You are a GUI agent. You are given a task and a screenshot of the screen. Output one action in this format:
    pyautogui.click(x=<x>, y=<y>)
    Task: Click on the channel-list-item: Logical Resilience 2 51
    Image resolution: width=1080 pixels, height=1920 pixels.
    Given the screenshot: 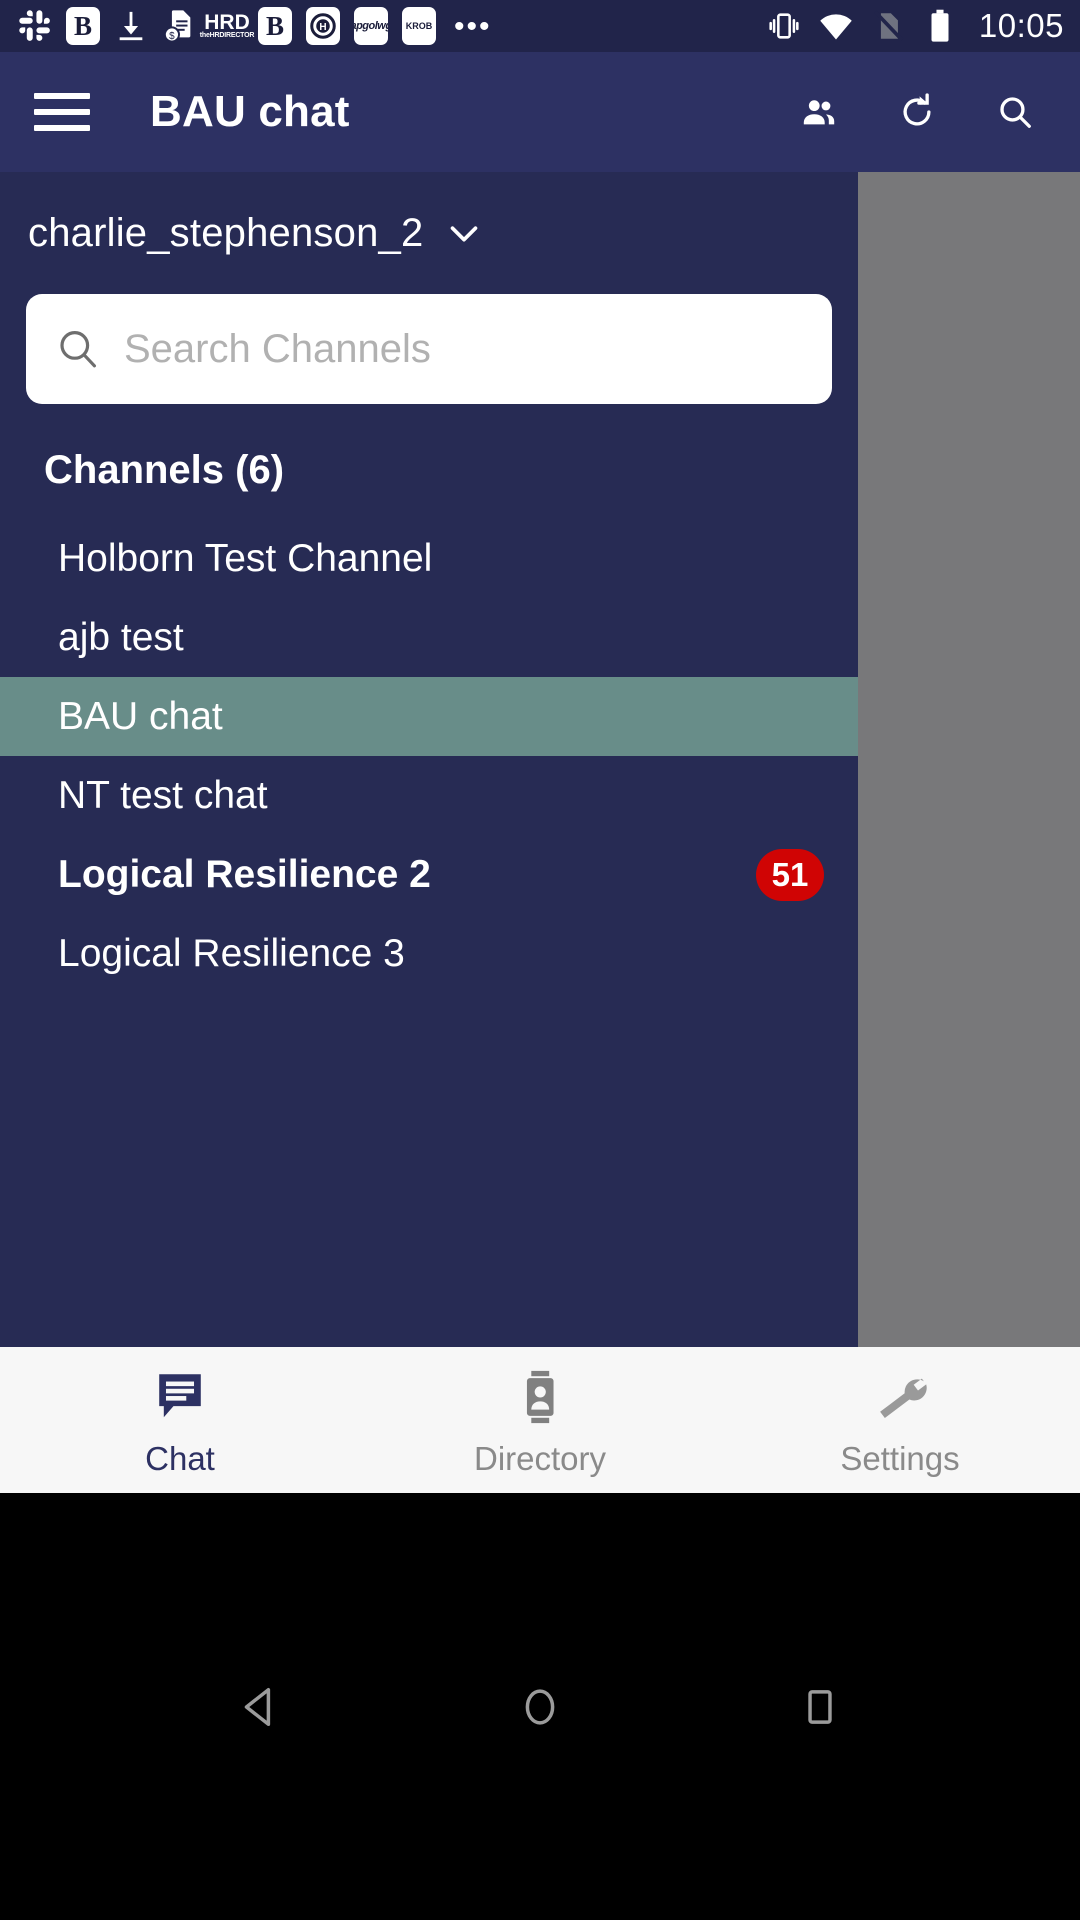 What is the action you would take?
    pyautogui.click(x=429, y=874)
    